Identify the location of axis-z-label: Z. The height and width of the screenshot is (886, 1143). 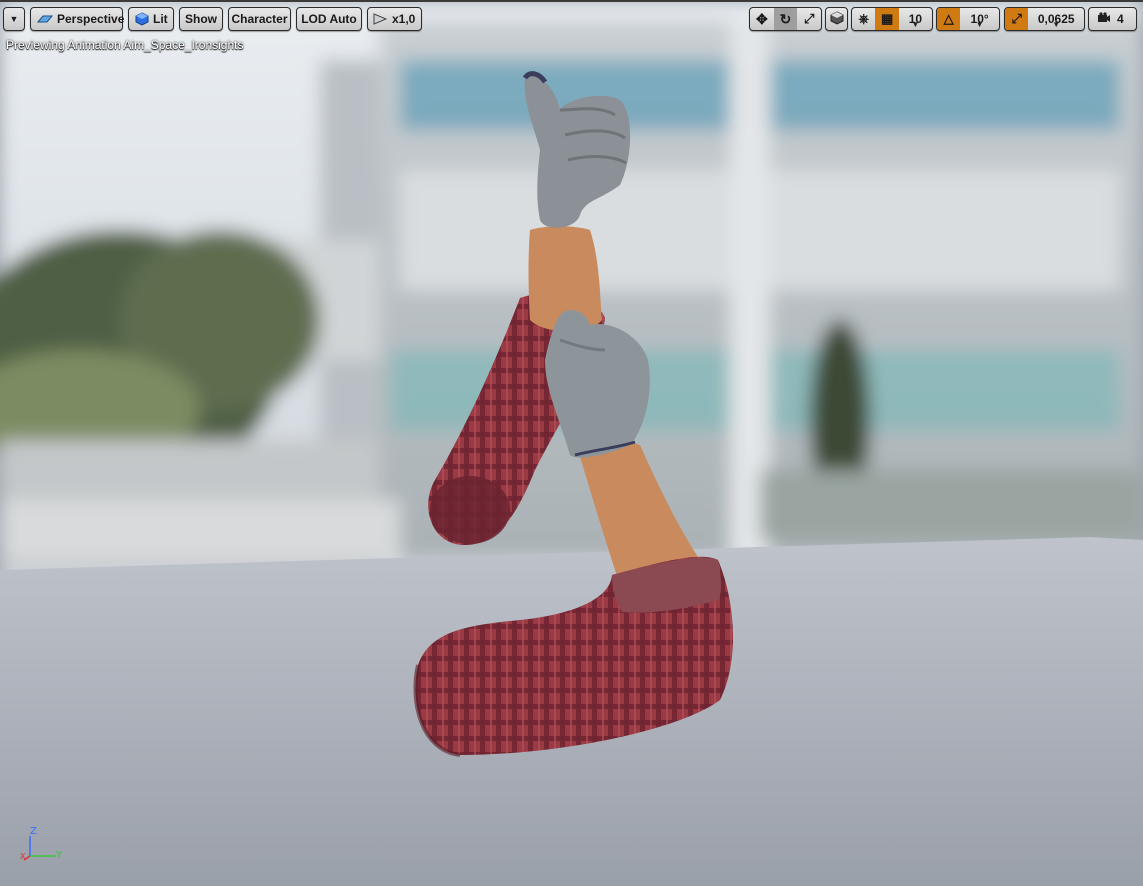
(33, 831).